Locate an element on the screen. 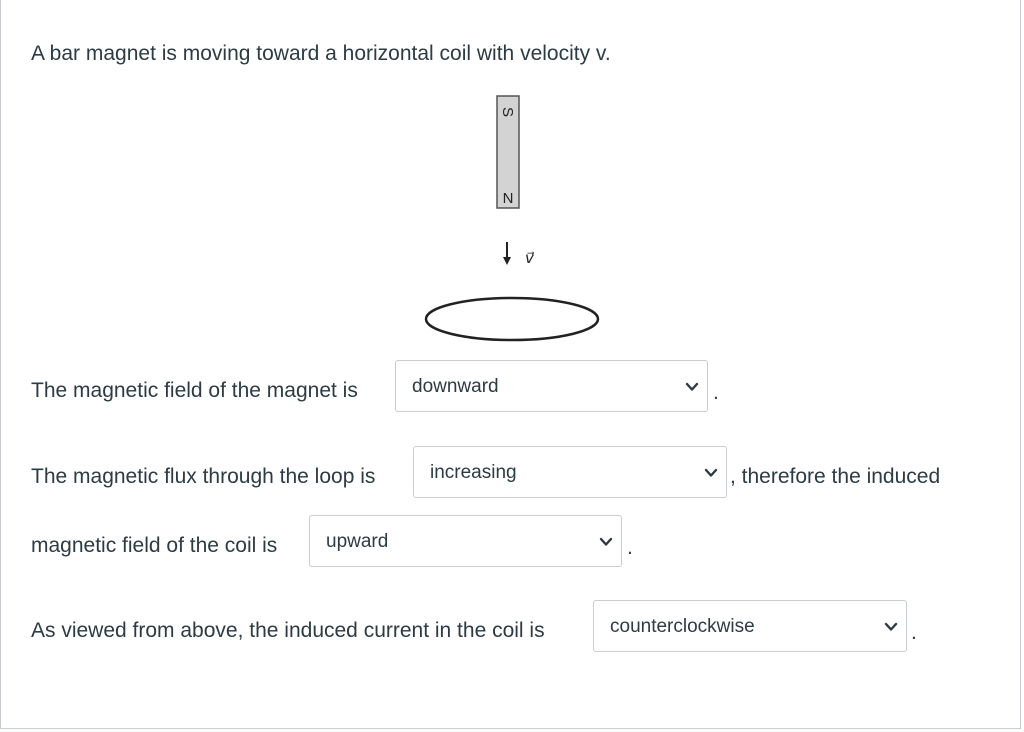  magnet-field-direction-select: downward is located at coordinates (551, 386).